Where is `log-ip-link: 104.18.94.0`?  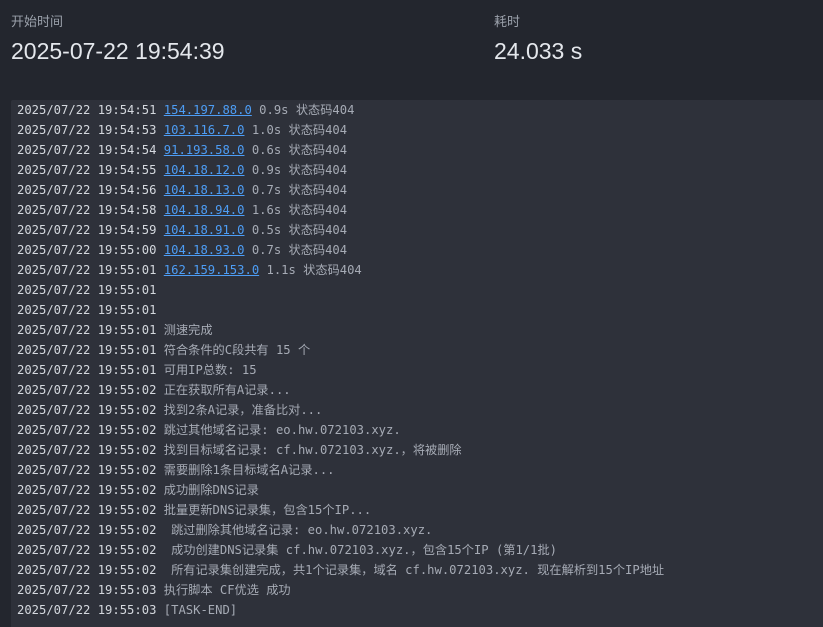 log-ip-link: 104.18.94.0 is located at coordinates (204, 210).